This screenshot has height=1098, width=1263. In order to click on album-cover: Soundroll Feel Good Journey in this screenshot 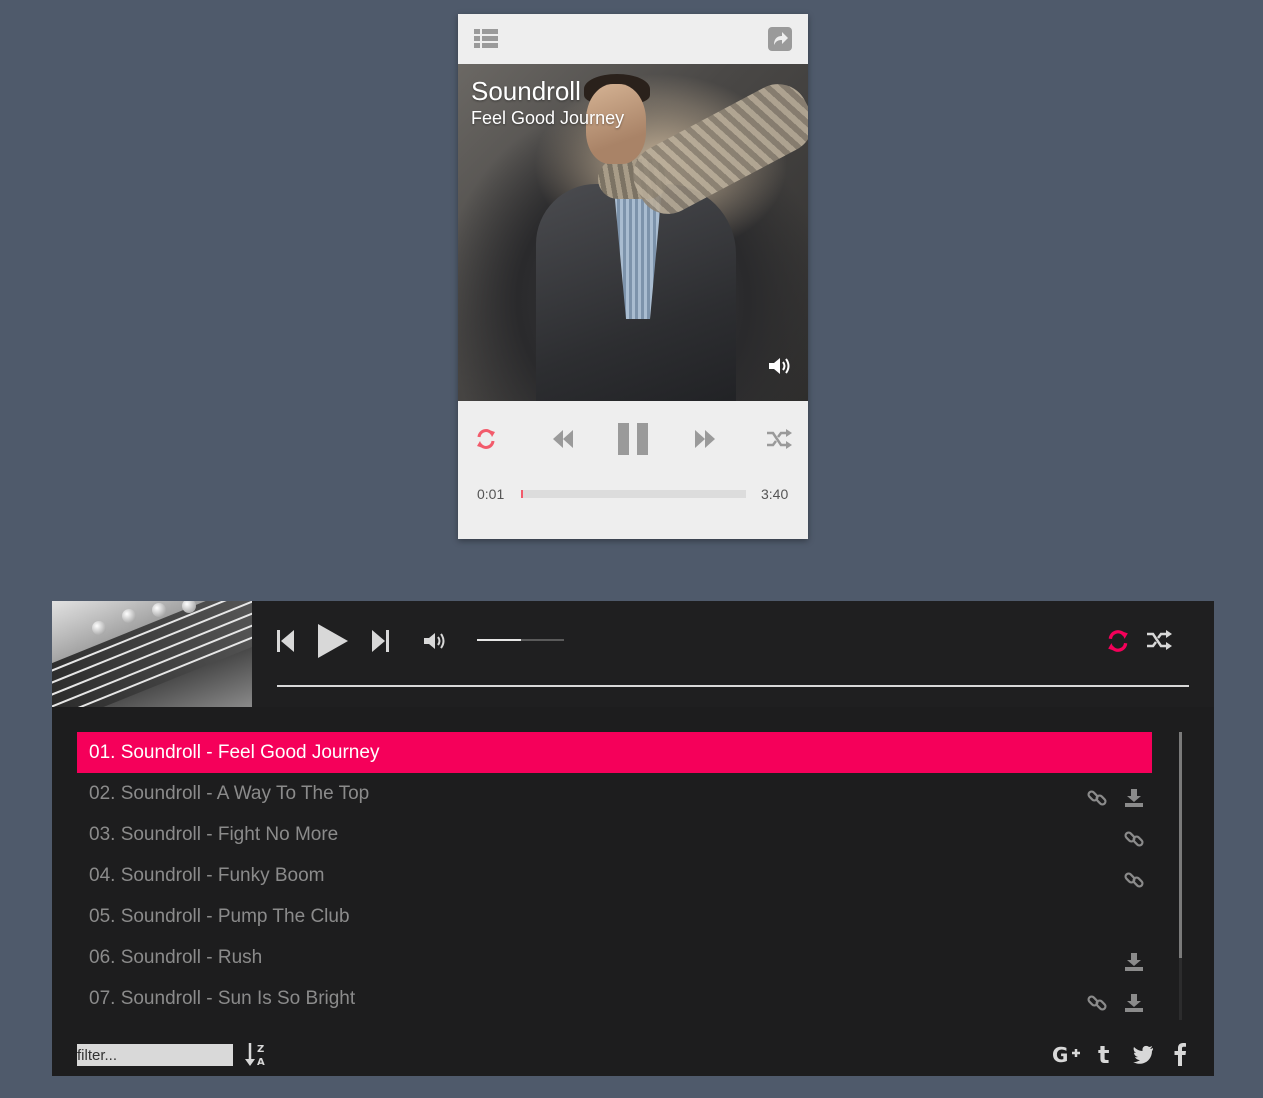, I will do `click(633, 232)`.